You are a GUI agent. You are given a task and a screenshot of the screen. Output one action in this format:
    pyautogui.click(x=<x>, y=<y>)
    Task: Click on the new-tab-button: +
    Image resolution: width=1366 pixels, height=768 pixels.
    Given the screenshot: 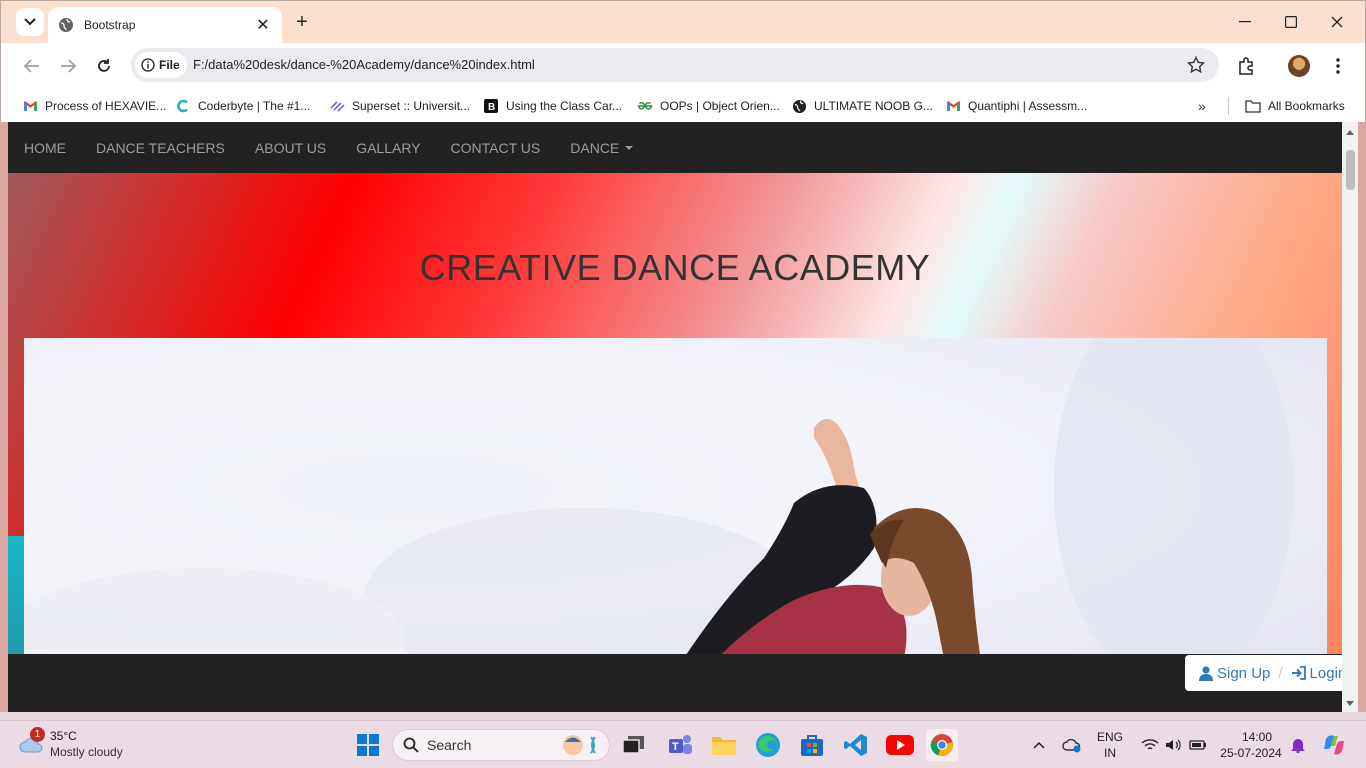 What is the action you would take?
    pyautogui.click(x=302, y=22)
    